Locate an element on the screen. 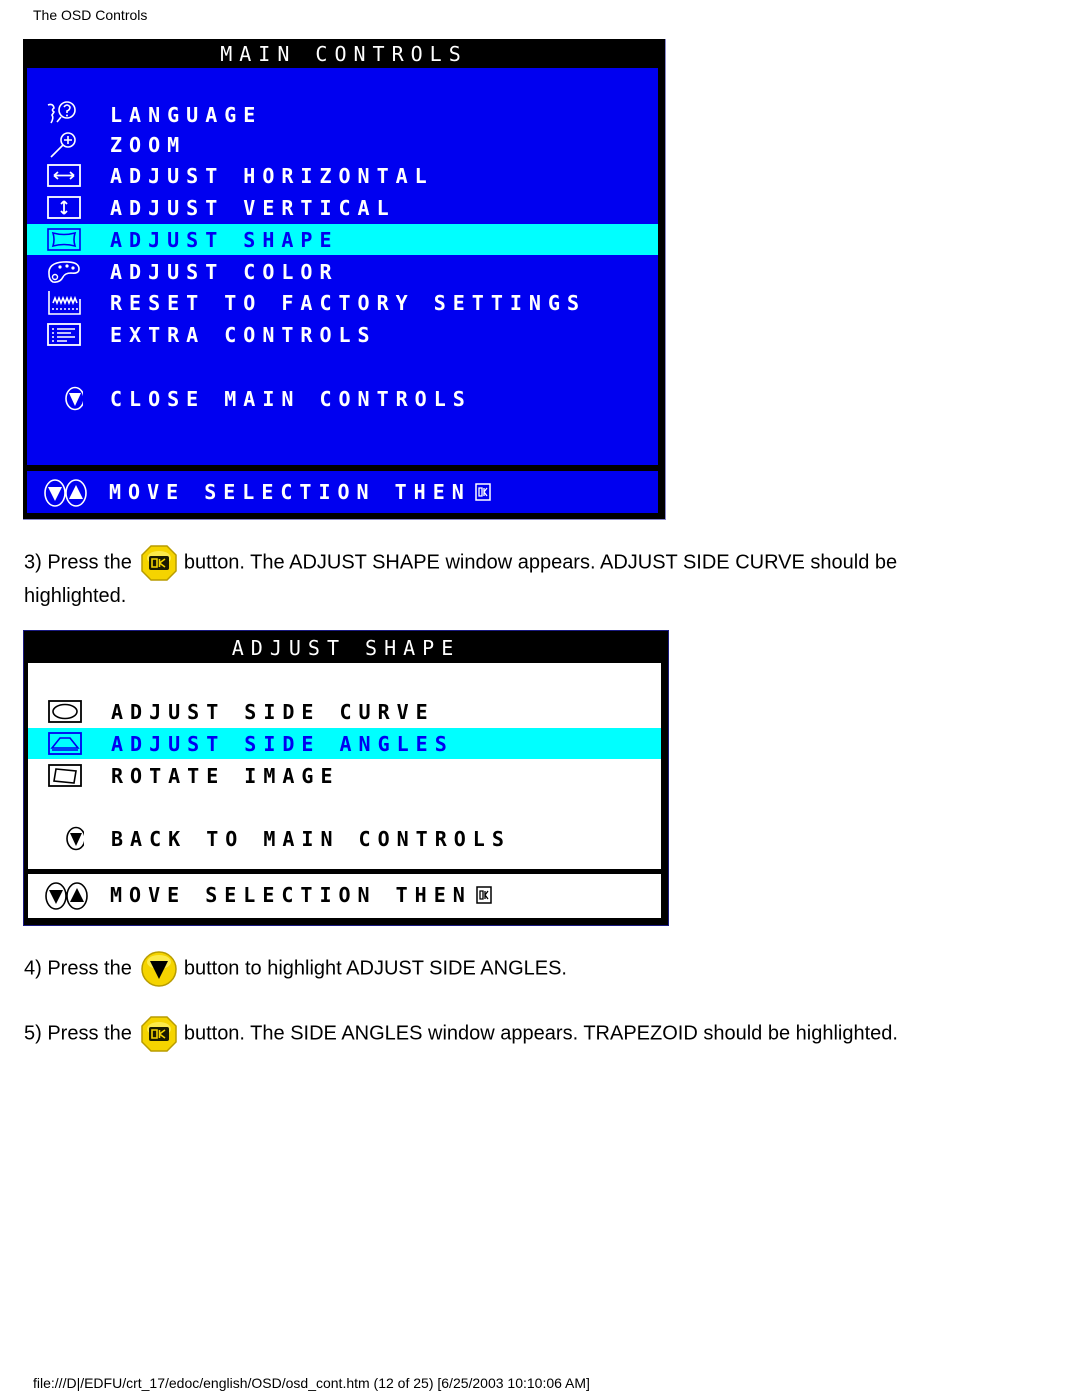  menu-item-adjust-side-angles: ADJUST SIDE ANGLES is located at coordinates (344, 743).